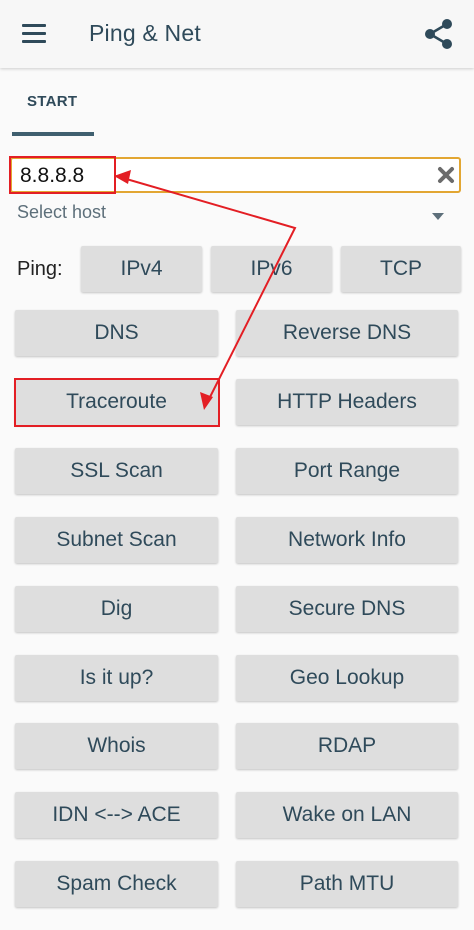  Describe the element at coordinates (347, 333) in the screenshot. I see `reverse-dns-button: Reverse DNS` at that location.